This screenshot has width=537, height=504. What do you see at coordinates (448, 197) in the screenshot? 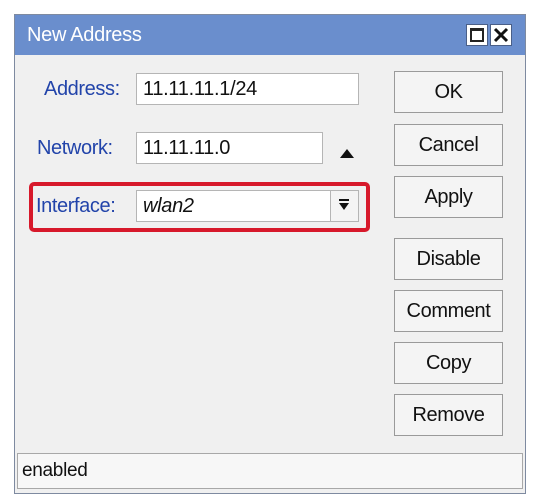
I see `apply-button: Apply` at bounding box center [448, 197].